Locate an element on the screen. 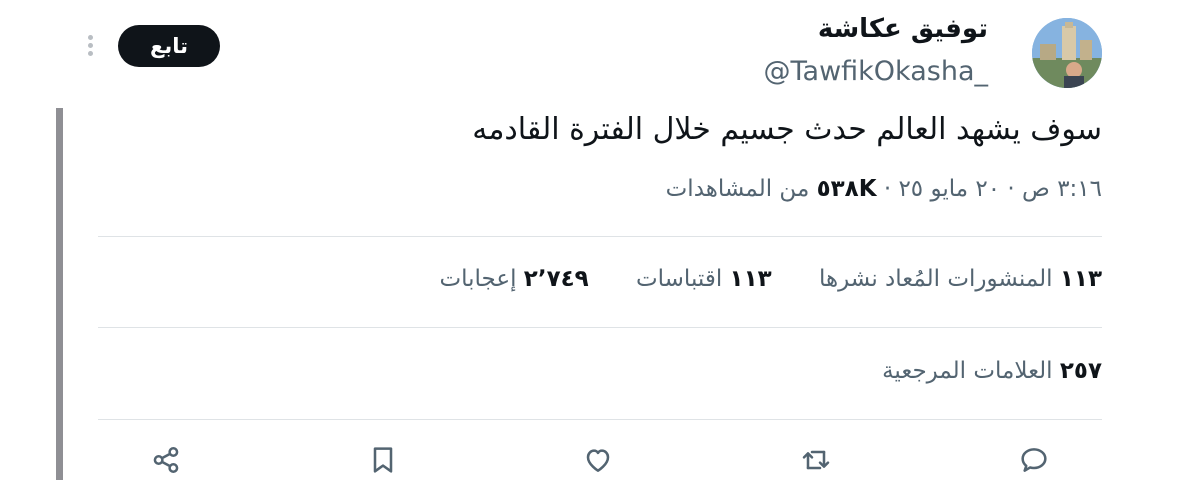  like-icon is located at coordinates (598, 460).